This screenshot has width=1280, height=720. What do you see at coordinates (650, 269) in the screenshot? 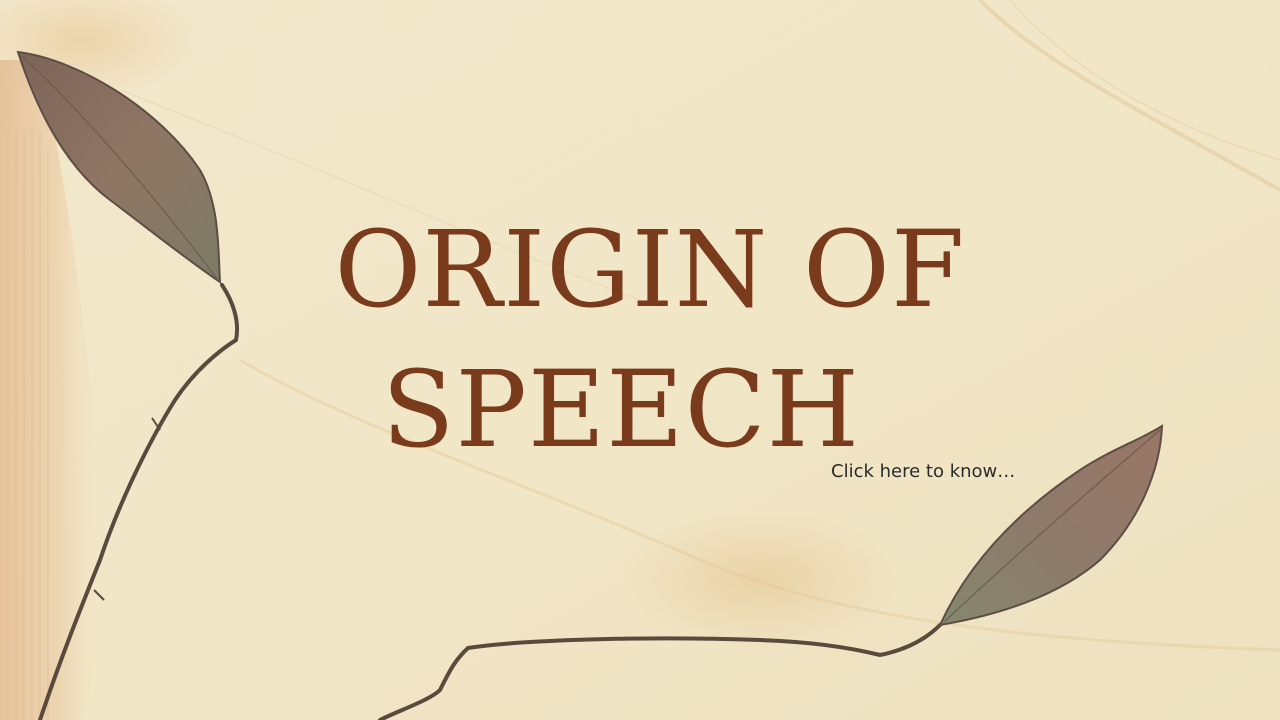
I see `title-line-1: ORIGIN OF` at bounding box center [650, 269].